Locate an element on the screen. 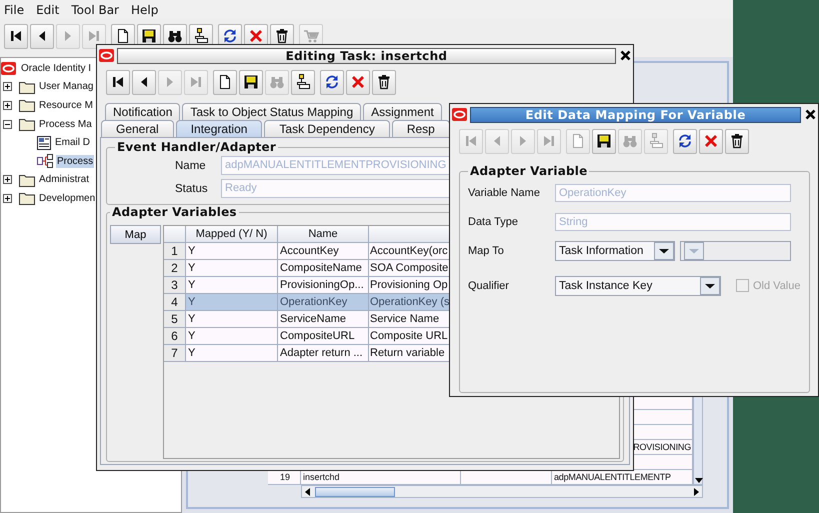 Image resolution: width=819 pixels, height=513 pixels. menu-item: Edit is located at coordinates (47, 9).